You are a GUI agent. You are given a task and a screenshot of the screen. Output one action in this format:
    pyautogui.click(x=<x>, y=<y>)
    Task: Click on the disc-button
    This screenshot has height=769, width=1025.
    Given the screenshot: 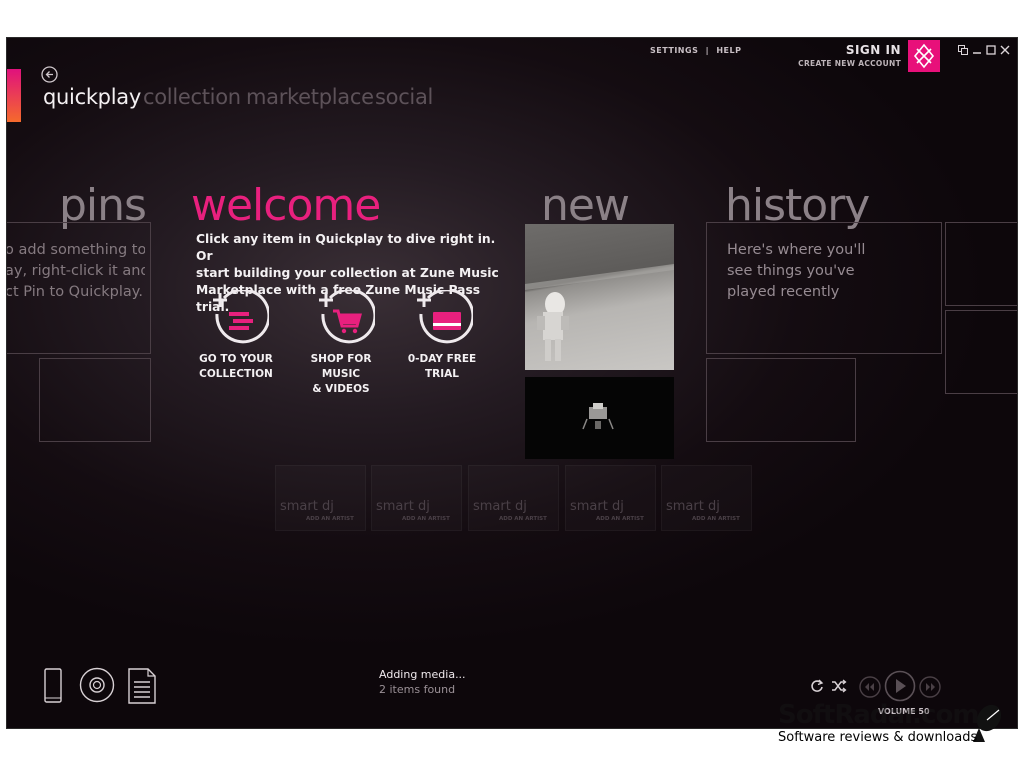 What is the action you would take?
    pyautogui.click(x=97, y=687)
    